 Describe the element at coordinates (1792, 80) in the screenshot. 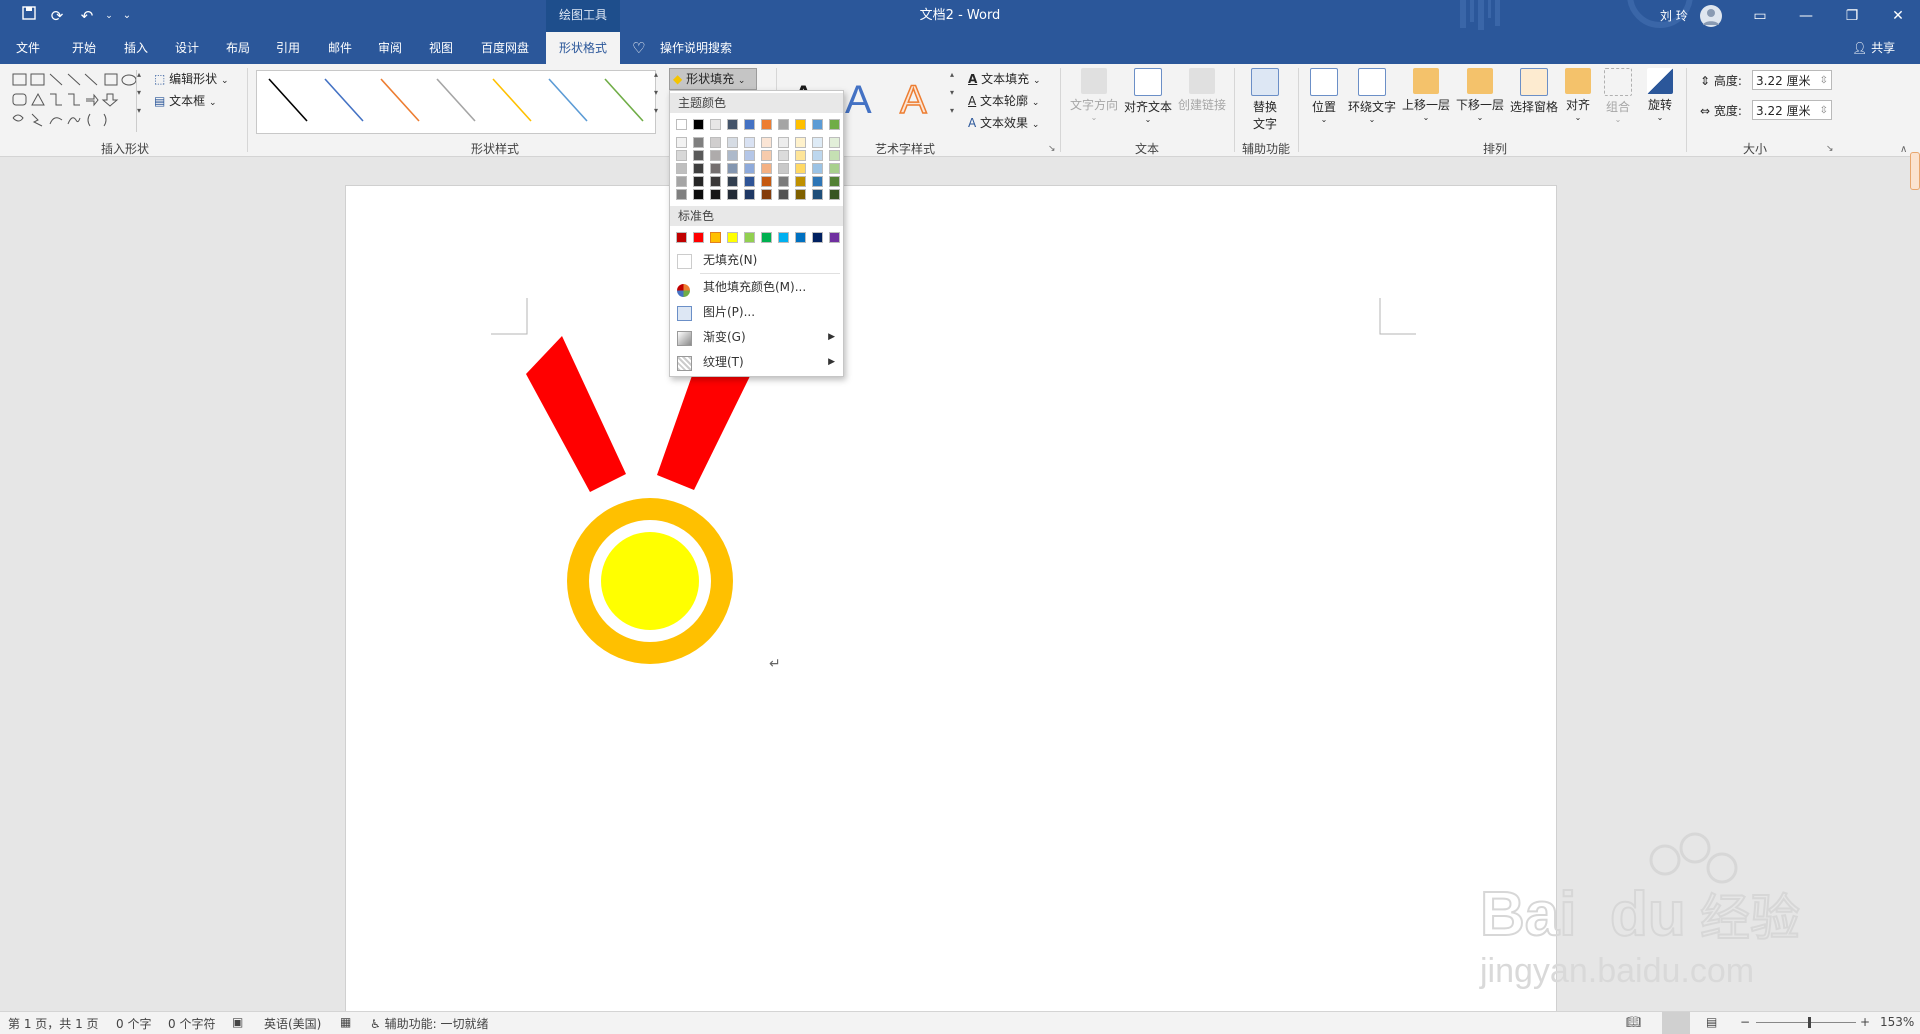

I see `height-input: 3.22 厘米 ⇳` at that location.